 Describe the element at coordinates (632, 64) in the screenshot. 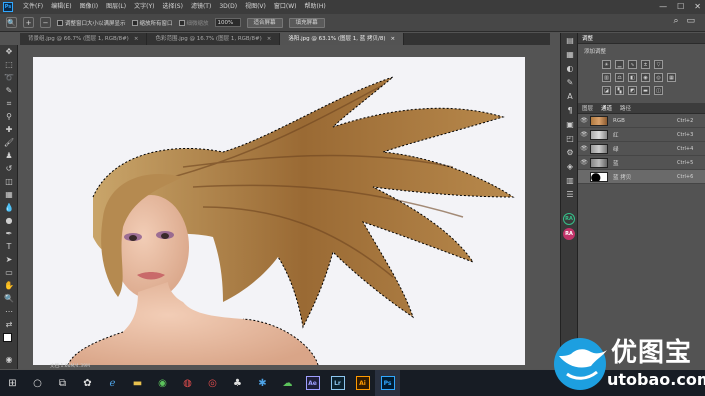

I see `curves-icon: ∿` at that location.